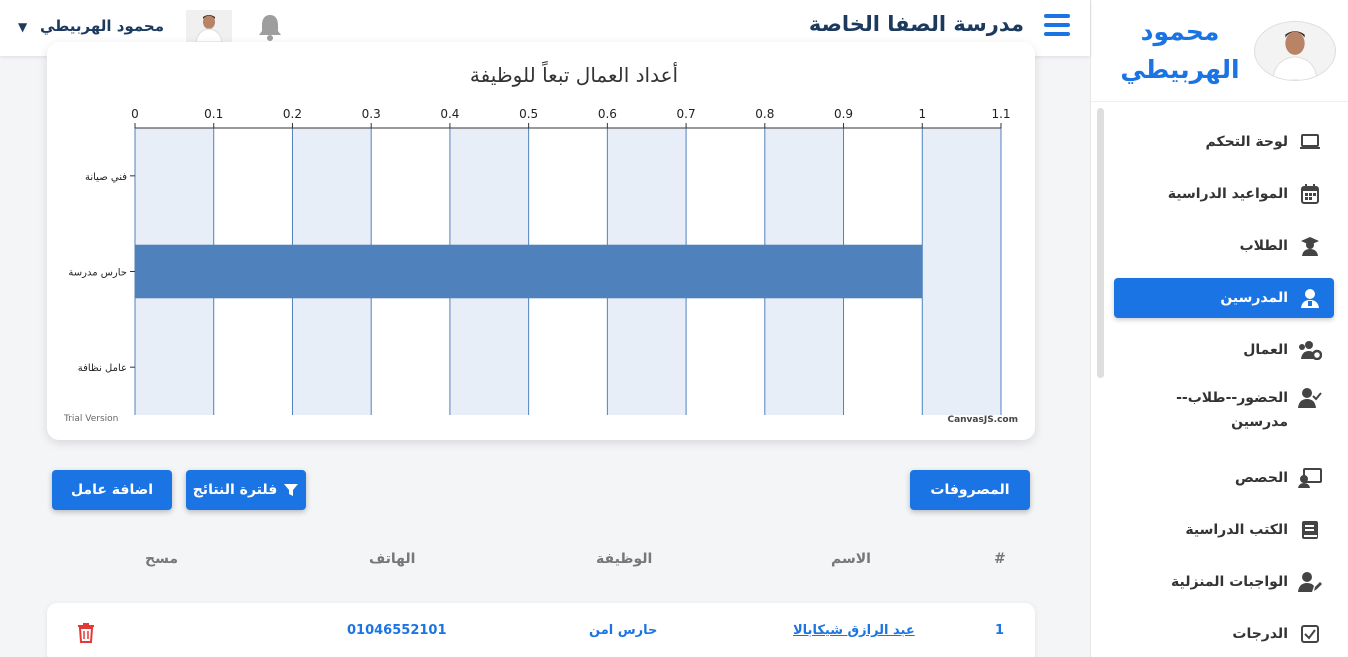 This screenshot has height=657, width=1348. Describe the element at coordinates (1224, 632) in the screenshot. I see `sidebar-item-9: الدرجات` at that location.